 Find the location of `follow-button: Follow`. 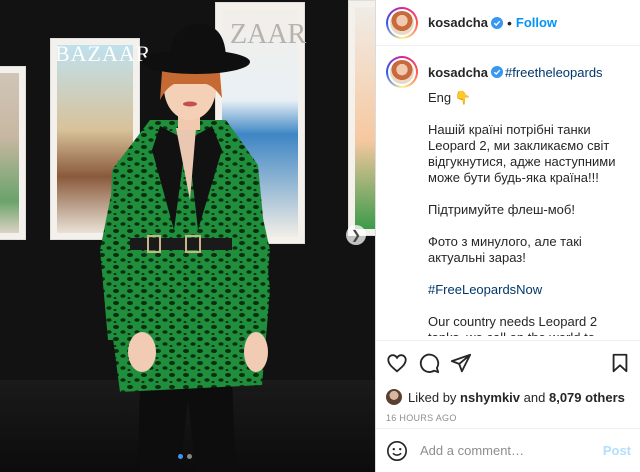

follow-button: Follow is located at coordinates (536, 22).